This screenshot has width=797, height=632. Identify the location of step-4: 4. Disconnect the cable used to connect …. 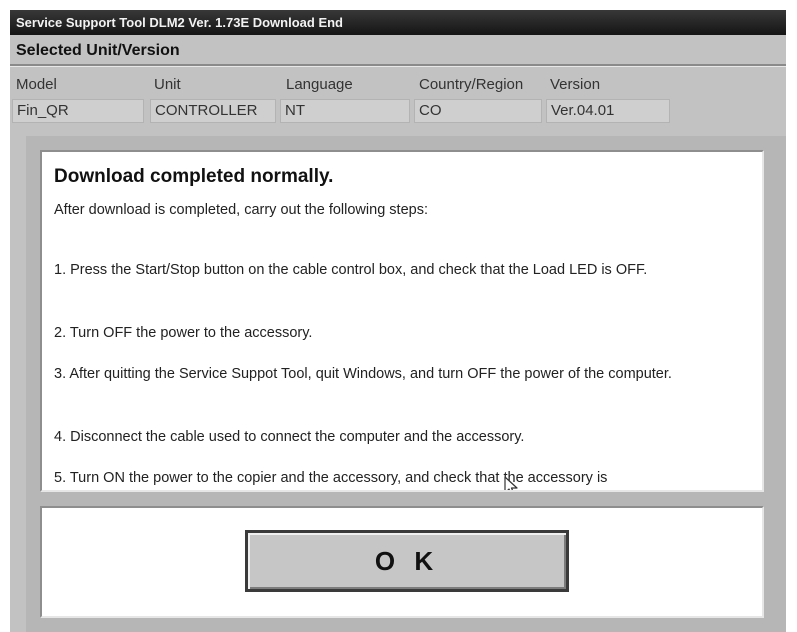
(289, 437).